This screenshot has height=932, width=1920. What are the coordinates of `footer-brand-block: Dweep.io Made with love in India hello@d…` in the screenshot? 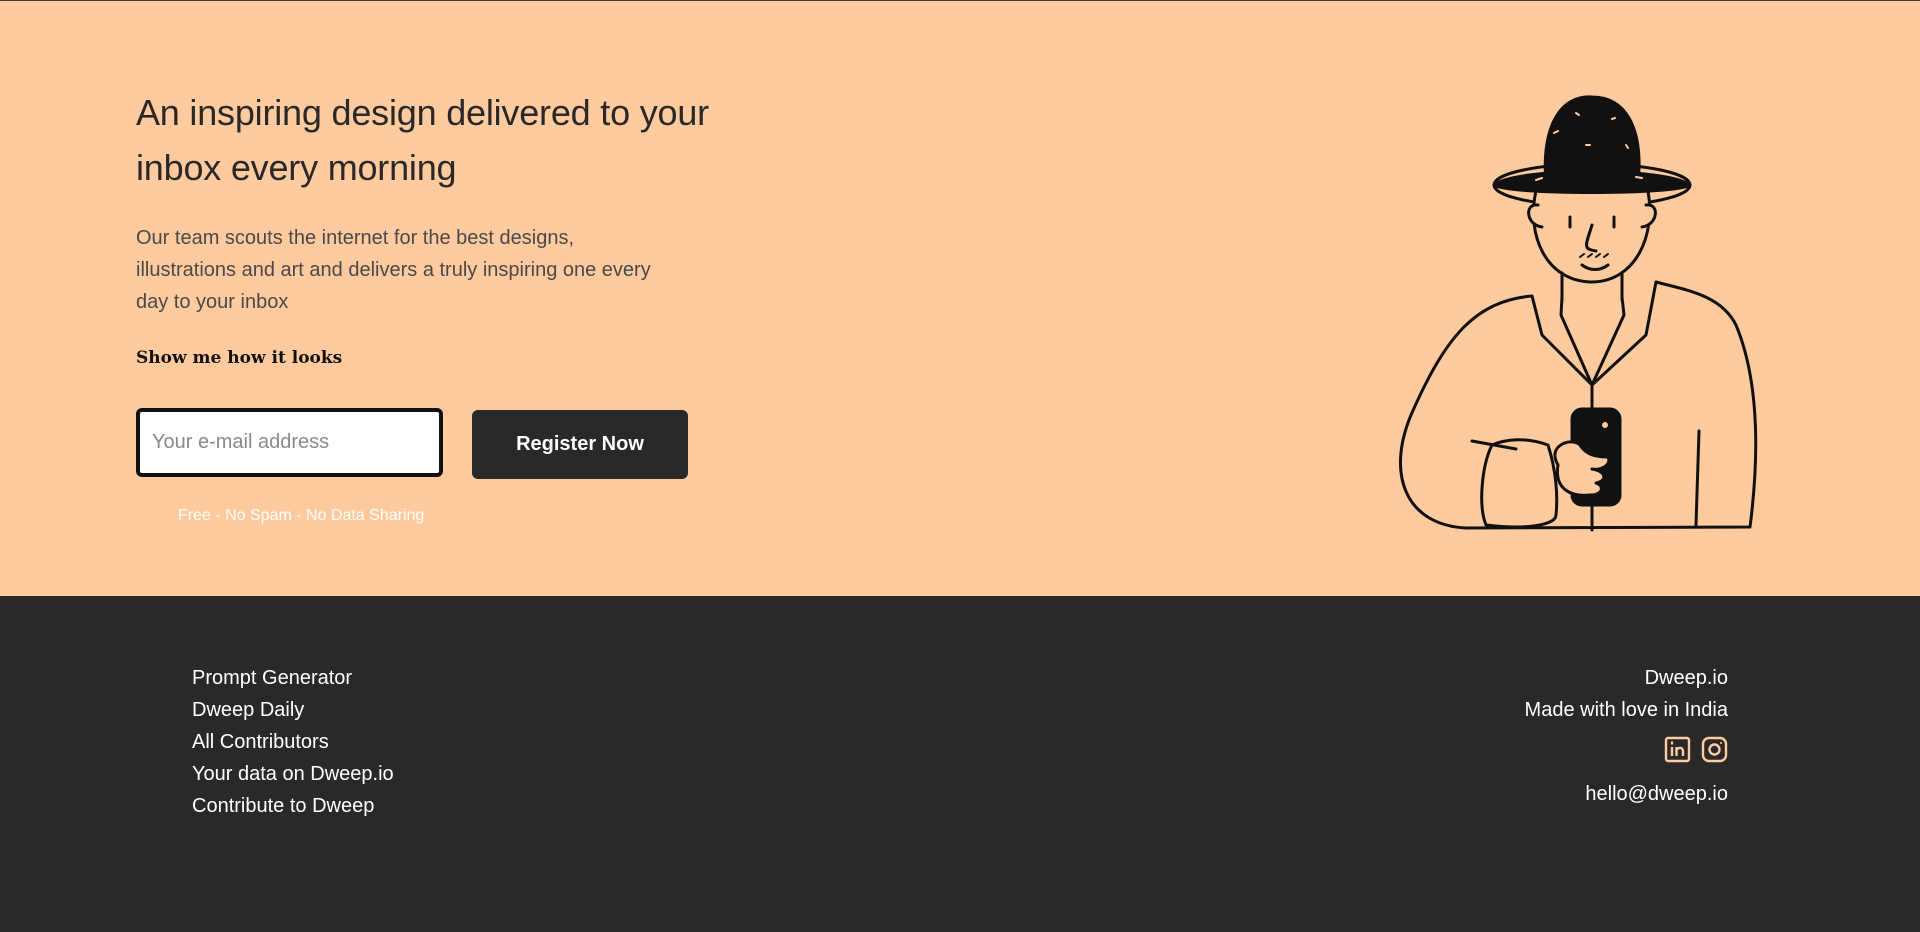 It's located at (1626, 736).